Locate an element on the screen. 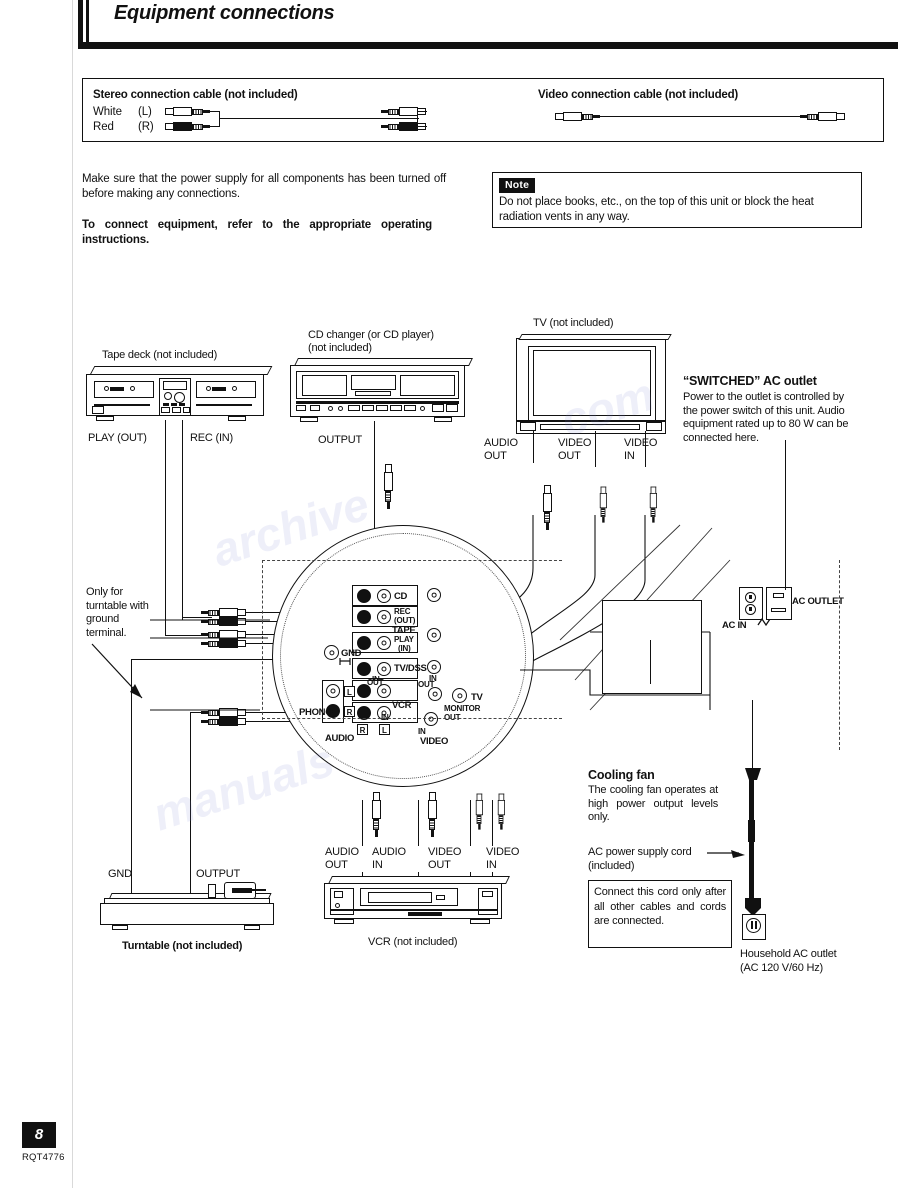  turntable-gnd-label: GND is located at coordinates (120, 874).